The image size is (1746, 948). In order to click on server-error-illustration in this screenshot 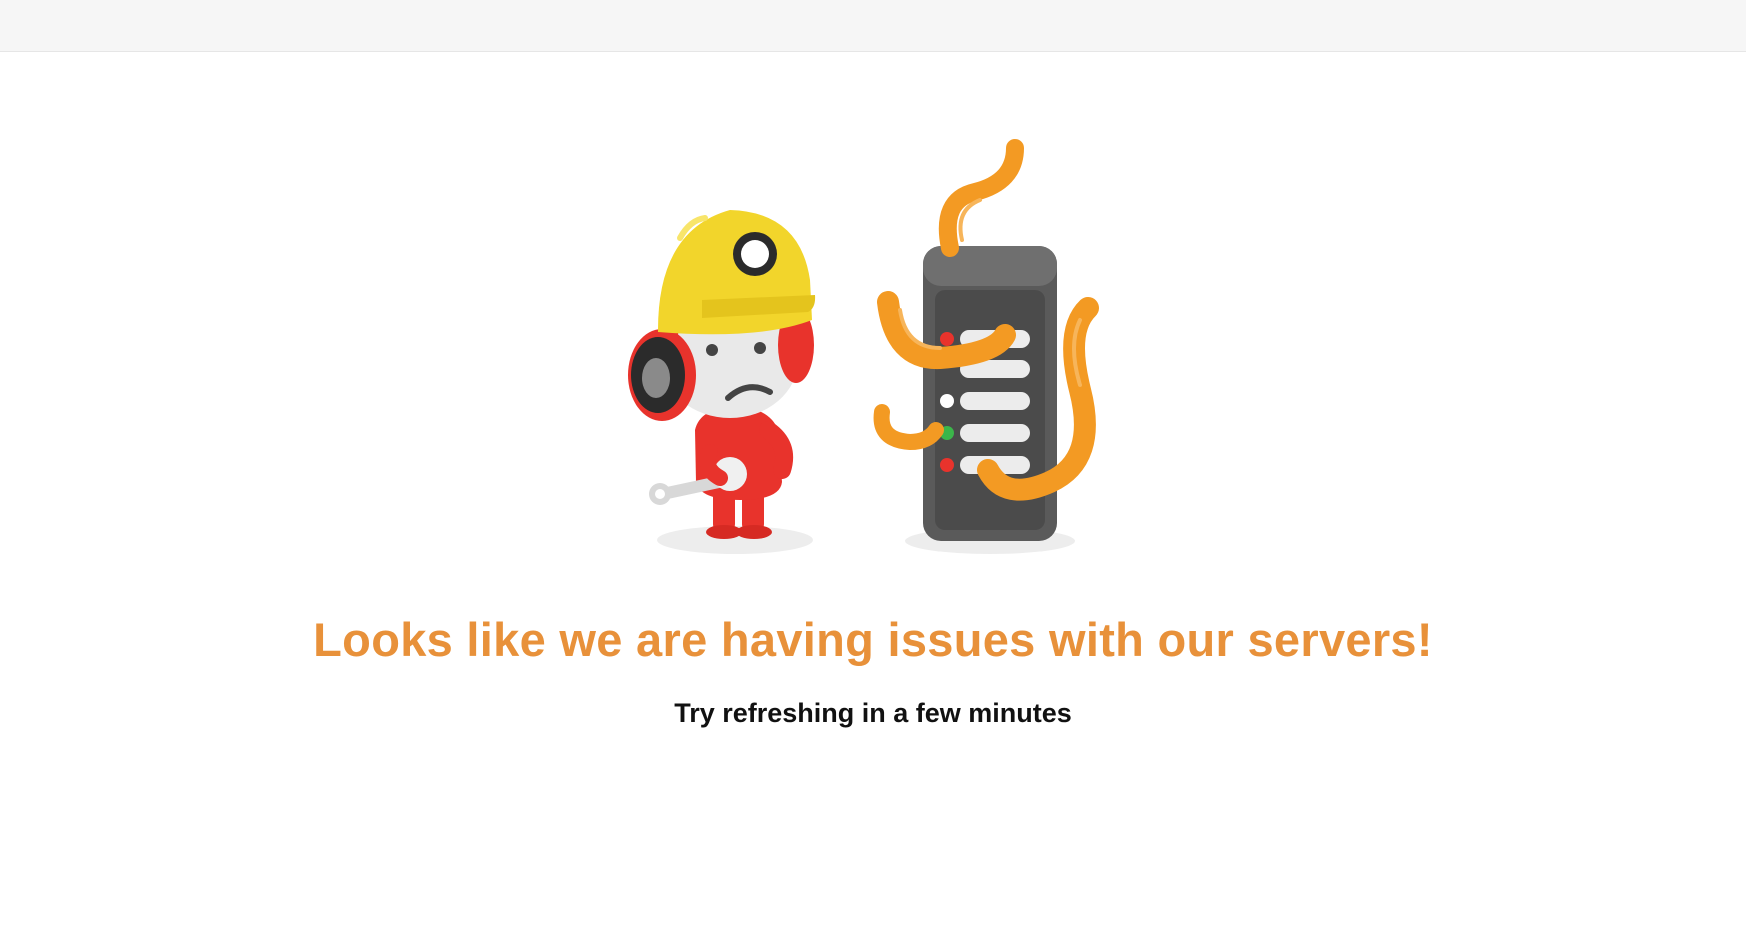, I will do `click(870, 350)`.